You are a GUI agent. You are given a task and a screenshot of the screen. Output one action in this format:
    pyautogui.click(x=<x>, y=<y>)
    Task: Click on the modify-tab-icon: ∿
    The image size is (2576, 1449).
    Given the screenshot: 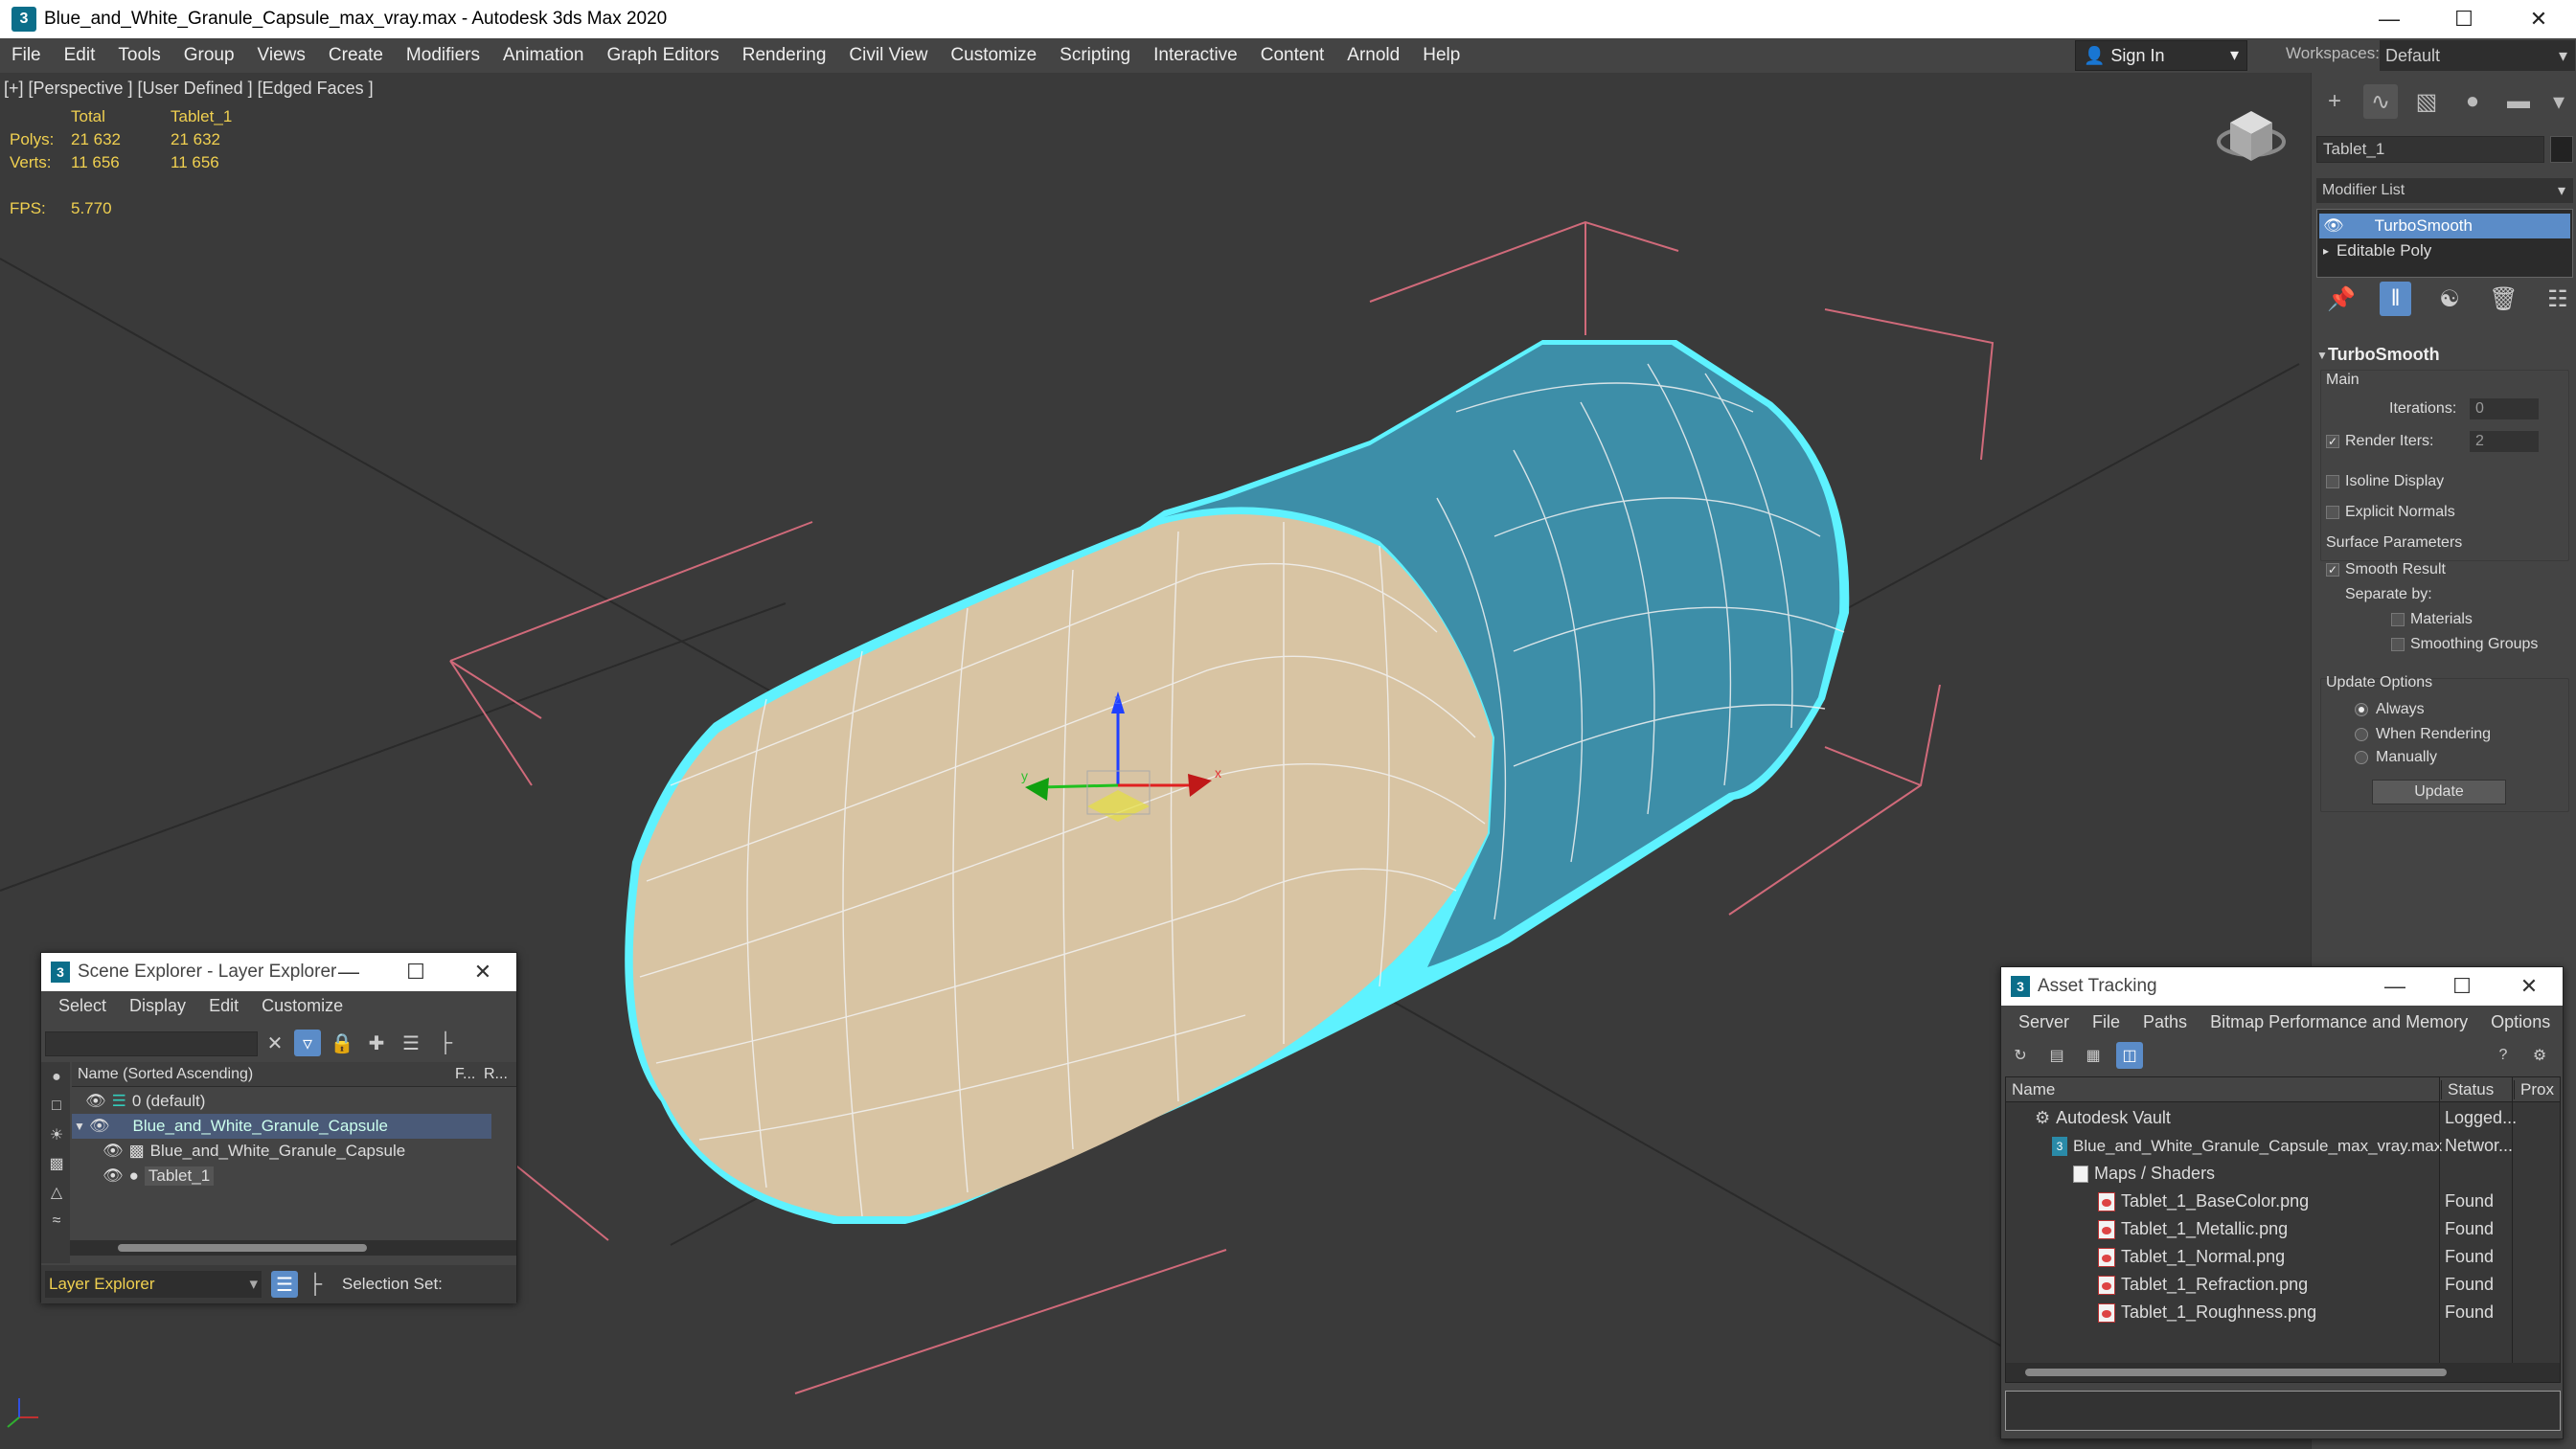 What is the action you would take?
    pyautogui.click(x=2380, y=101)
    